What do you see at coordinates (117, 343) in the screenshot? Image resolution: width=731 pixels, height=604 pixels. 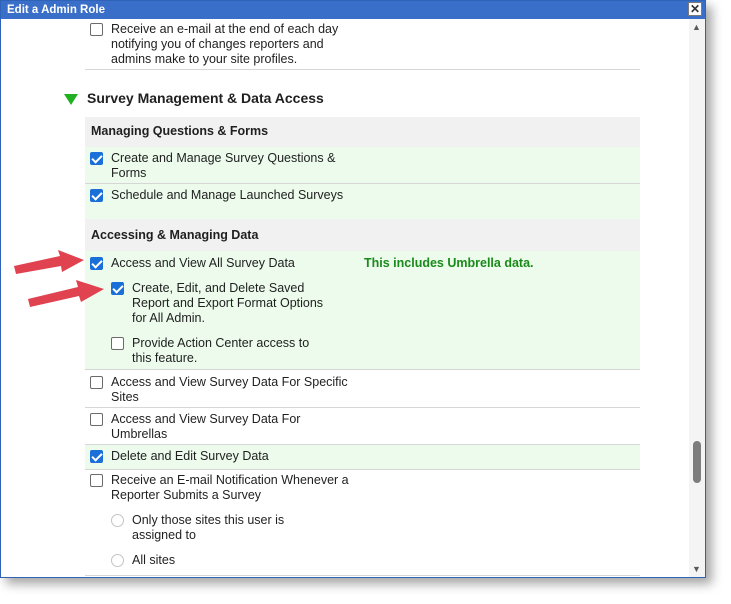 I see `action-center-access-checkbox` at bounding box center [117, 343].